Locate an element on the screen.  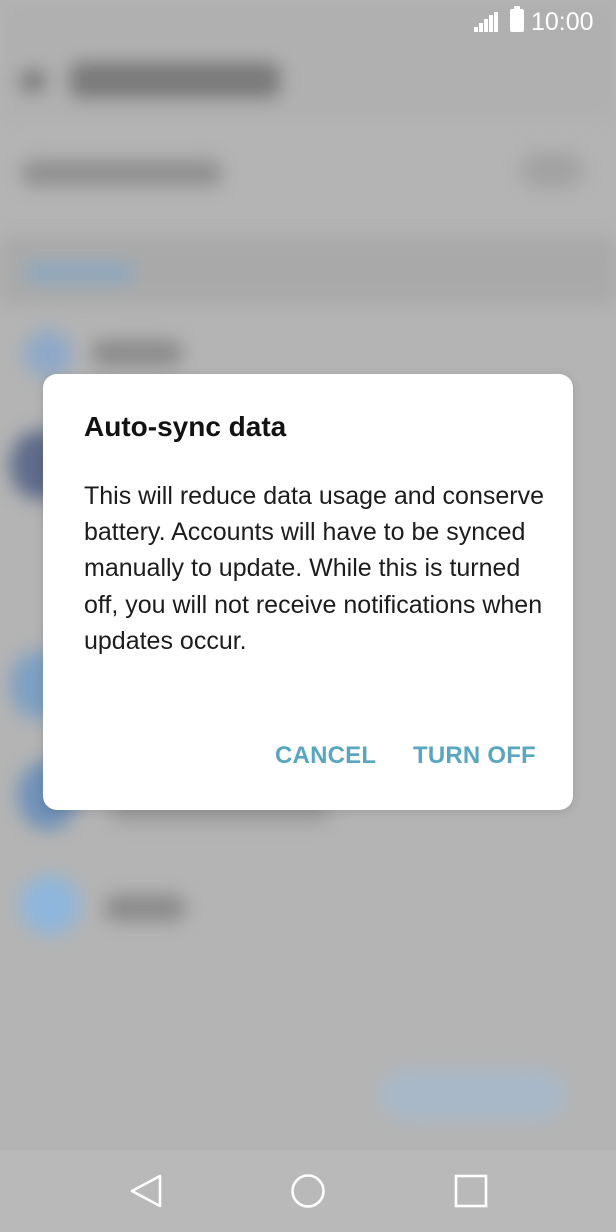
signal-icon is located at coordinates (487, 22).